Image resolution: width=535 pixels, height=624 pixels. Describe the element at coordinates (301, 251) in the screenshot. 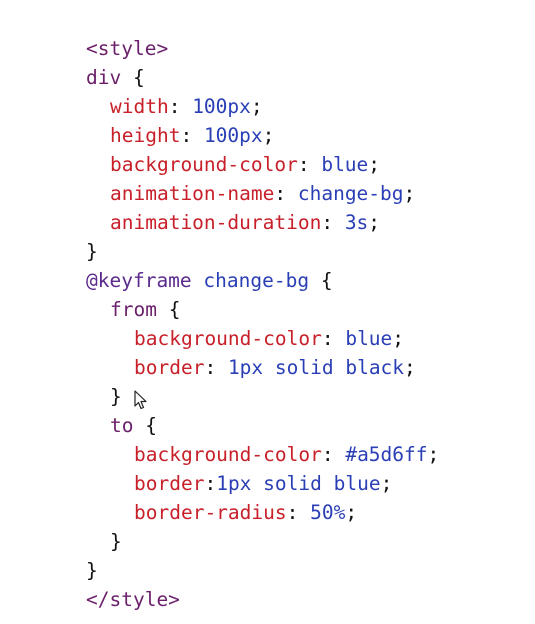

I see `code-line-div-close: }` at that location.